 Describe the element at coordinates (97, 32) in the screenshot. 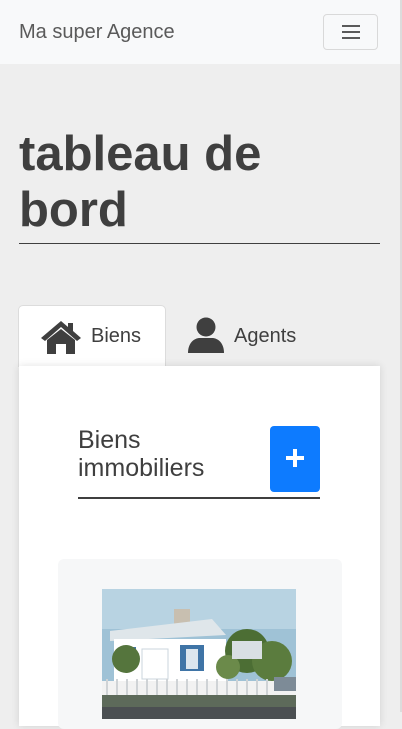

I see `brand-link: Ma super Agence` at that location.